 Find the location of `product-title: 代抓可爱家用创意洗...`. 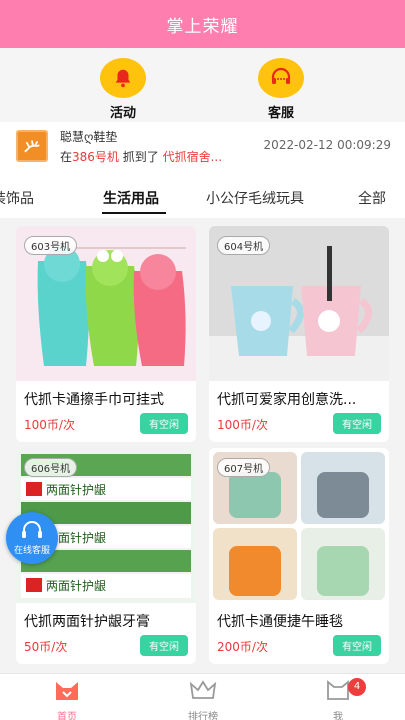

product-title: 代抓可爱家用创意洗... is located at coordinates (287, 400).